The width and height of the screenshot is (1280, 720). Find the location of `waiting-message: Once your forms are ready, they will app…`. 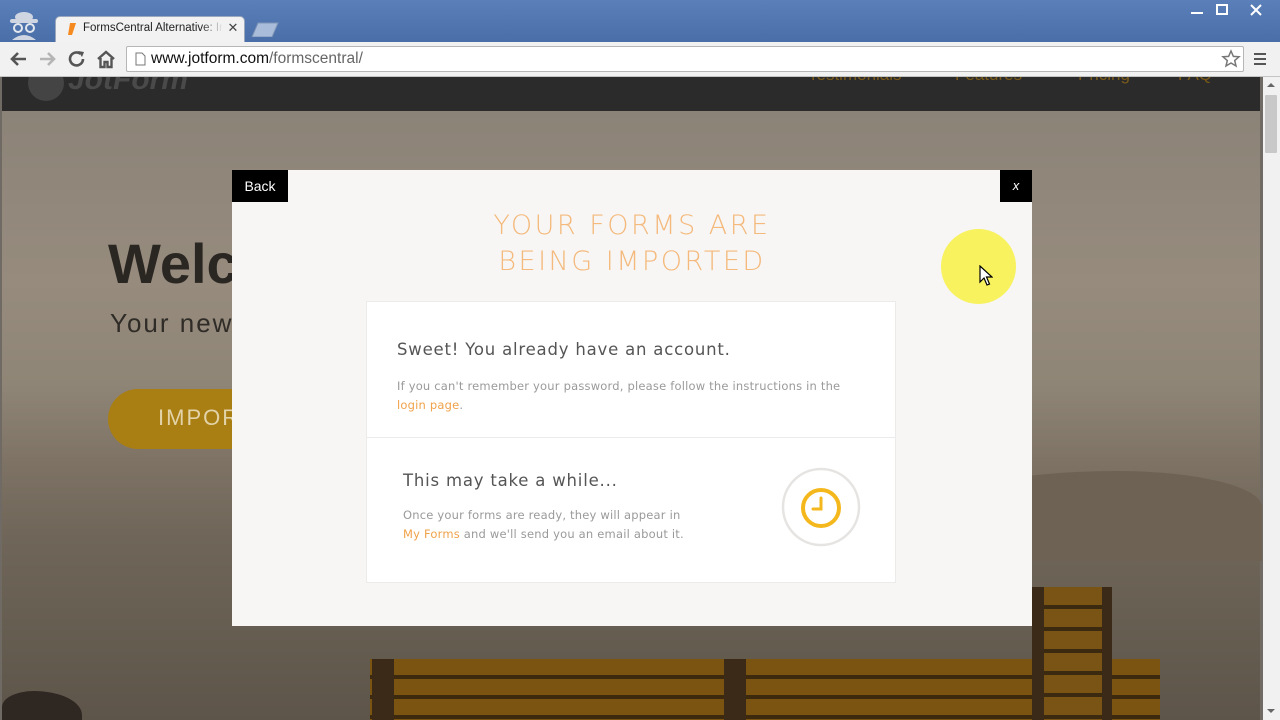

waiting-message: Once your forms are ready, they will app… is located at coordinates (563, 525).